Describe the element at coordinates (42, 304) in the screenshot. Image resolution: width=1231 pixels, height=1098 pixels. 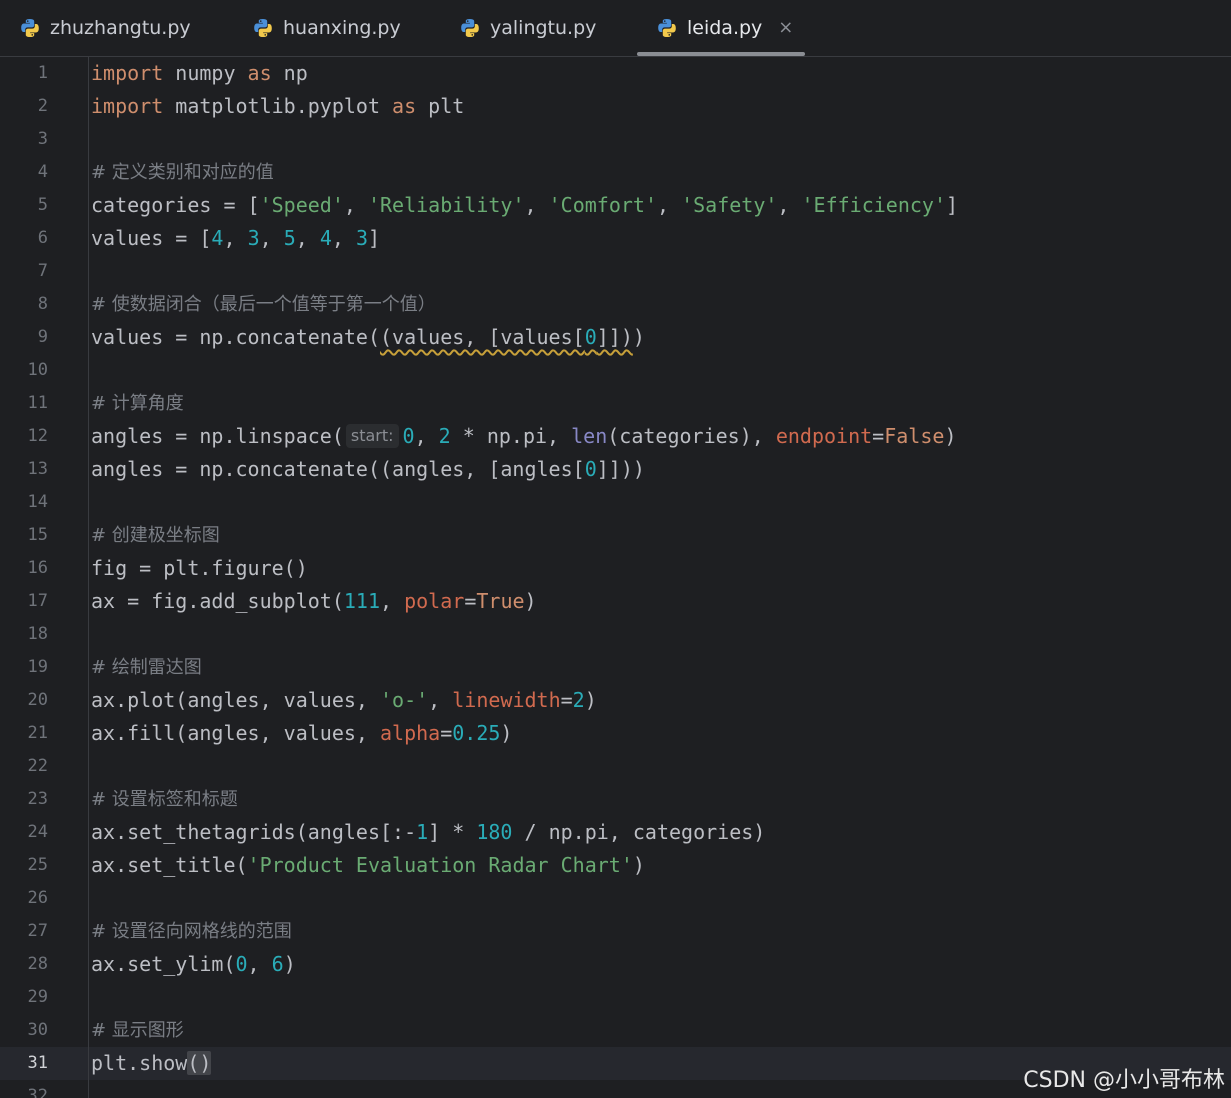
I see `line-number: 8` at that location.